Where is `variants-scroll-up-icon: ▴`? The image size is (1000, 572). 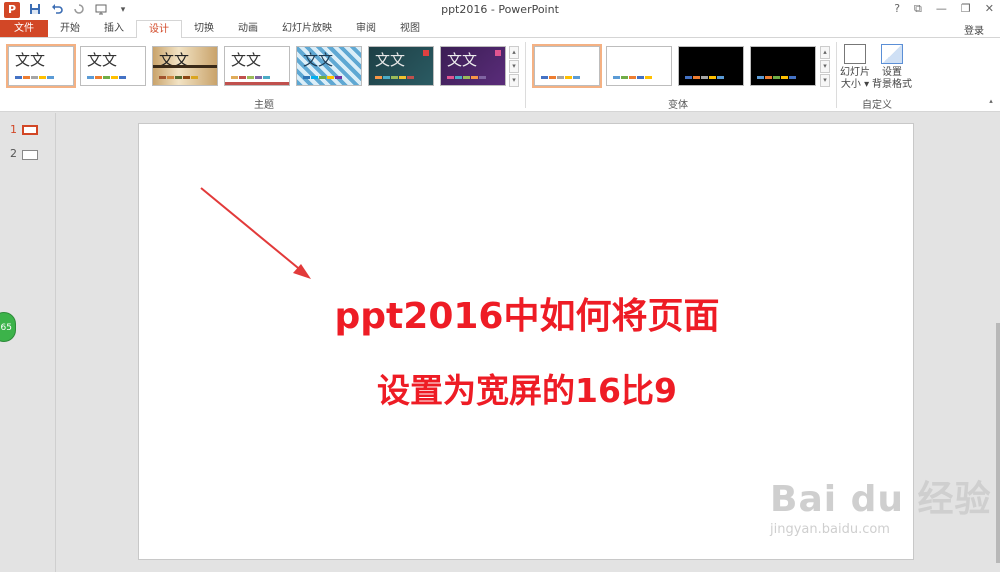
variants-scroll-up-icon: ▴ is located at coordinates (825, 52).